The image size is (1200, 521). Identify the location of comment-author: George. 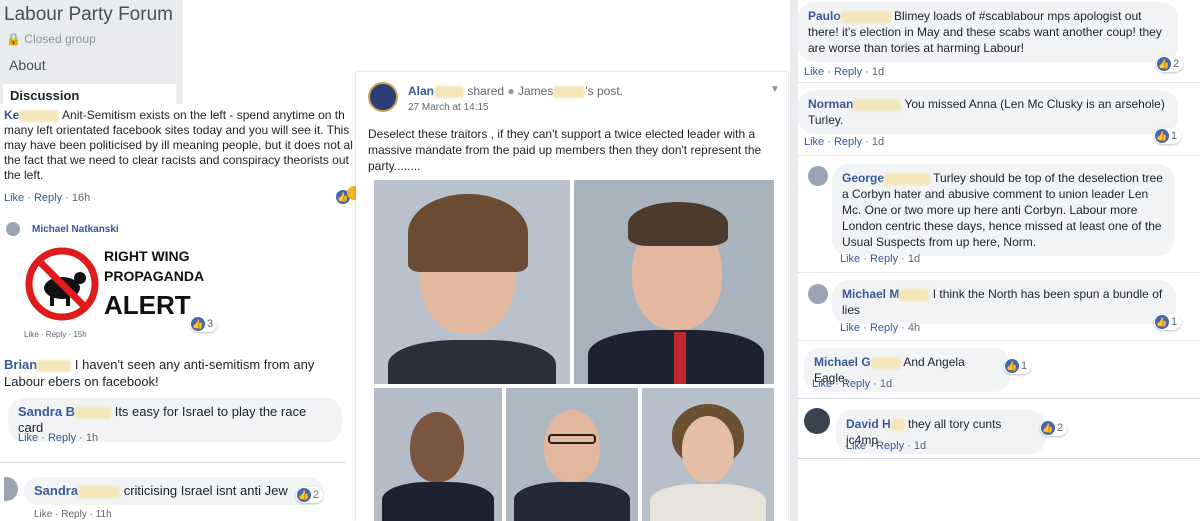
(863, 178).